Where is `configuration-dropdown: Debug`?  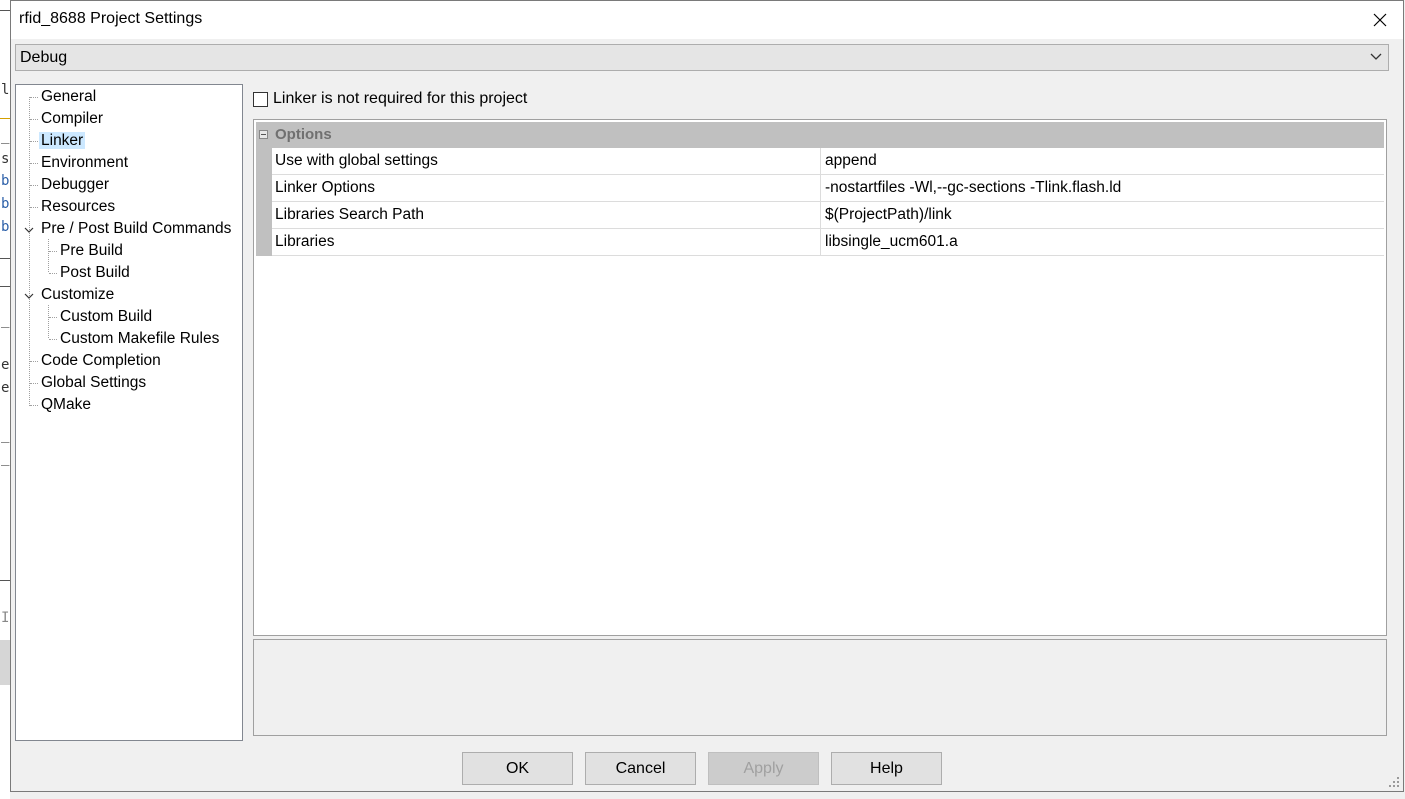
configuration-dropdown: Debug is located at coordinates (702, 57).